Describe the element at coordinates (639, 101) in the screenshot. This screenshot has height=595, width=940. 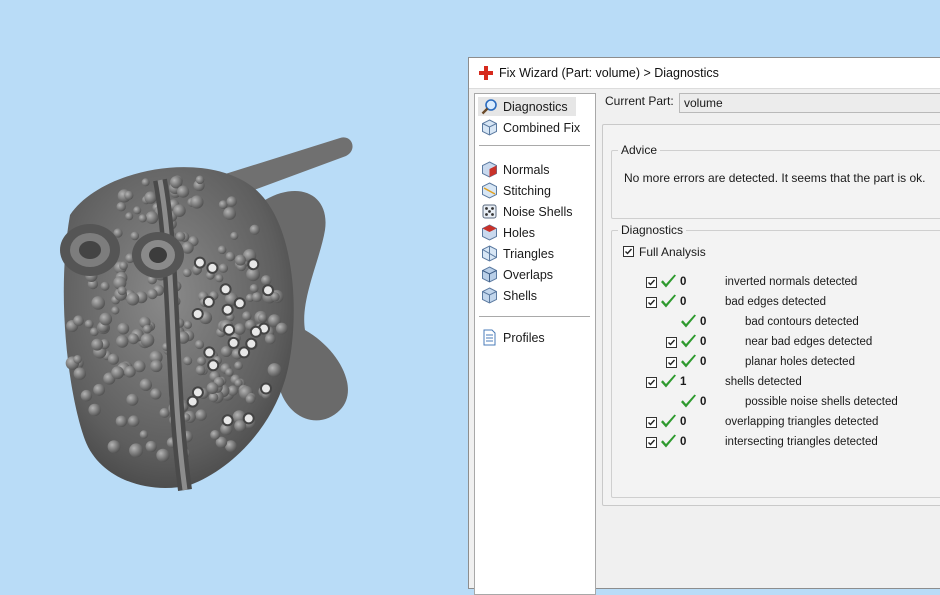
I see `current-part-label: Current Part:` at that location.